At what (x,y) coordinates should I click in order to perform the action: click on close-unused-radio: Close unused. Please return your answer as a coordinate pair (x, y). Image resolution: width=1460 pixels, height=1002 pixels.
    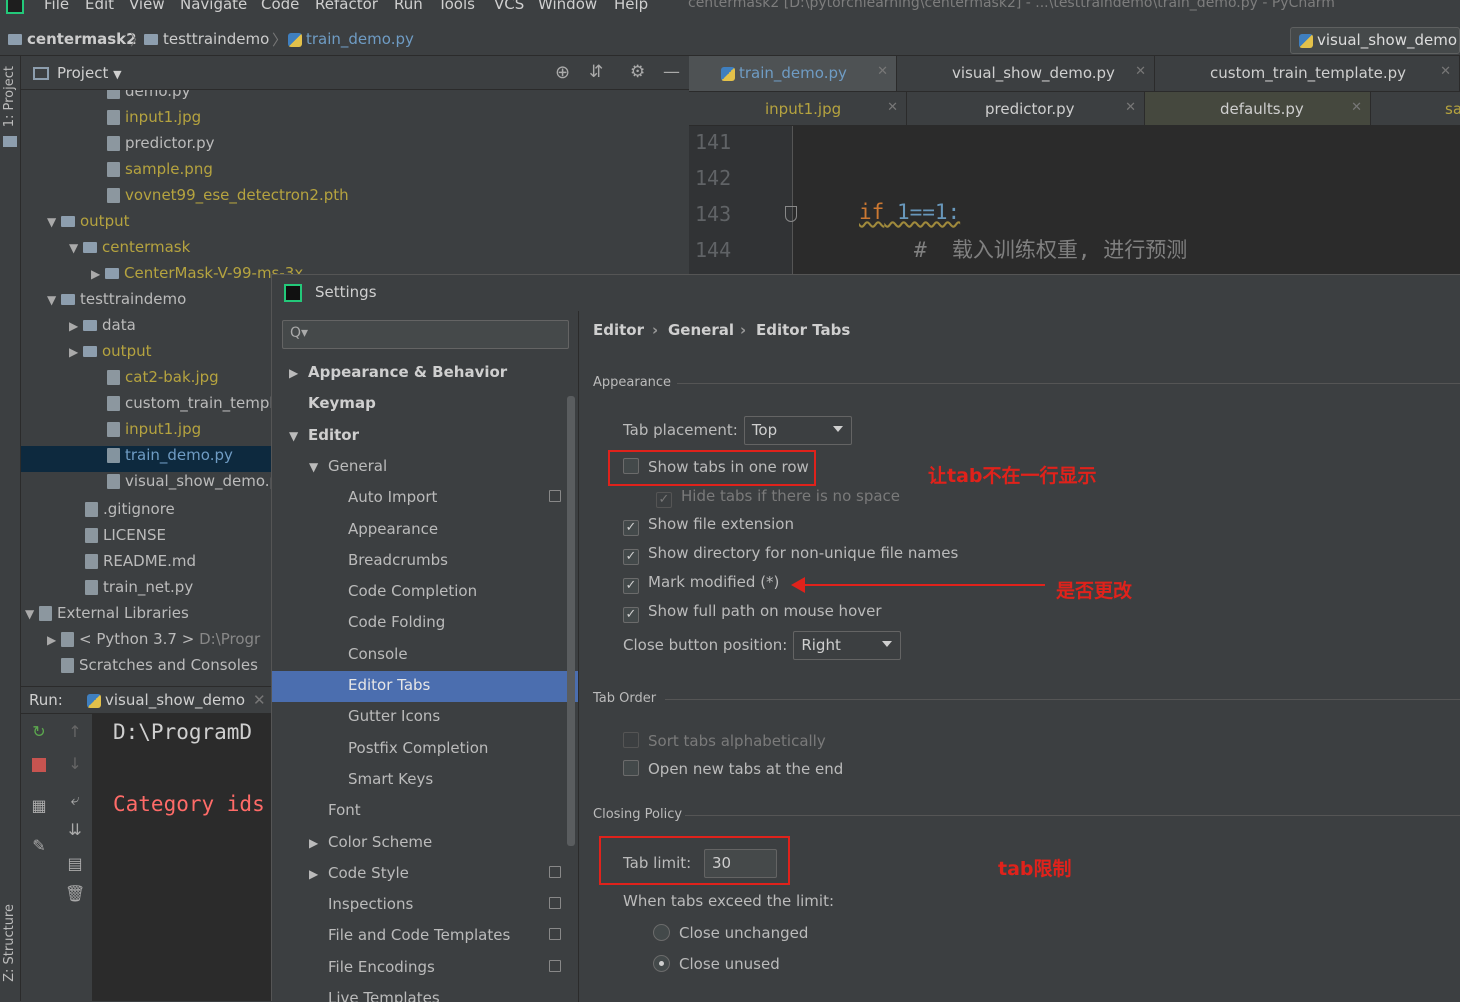
    Looking at the image, I should click on (716, 964).